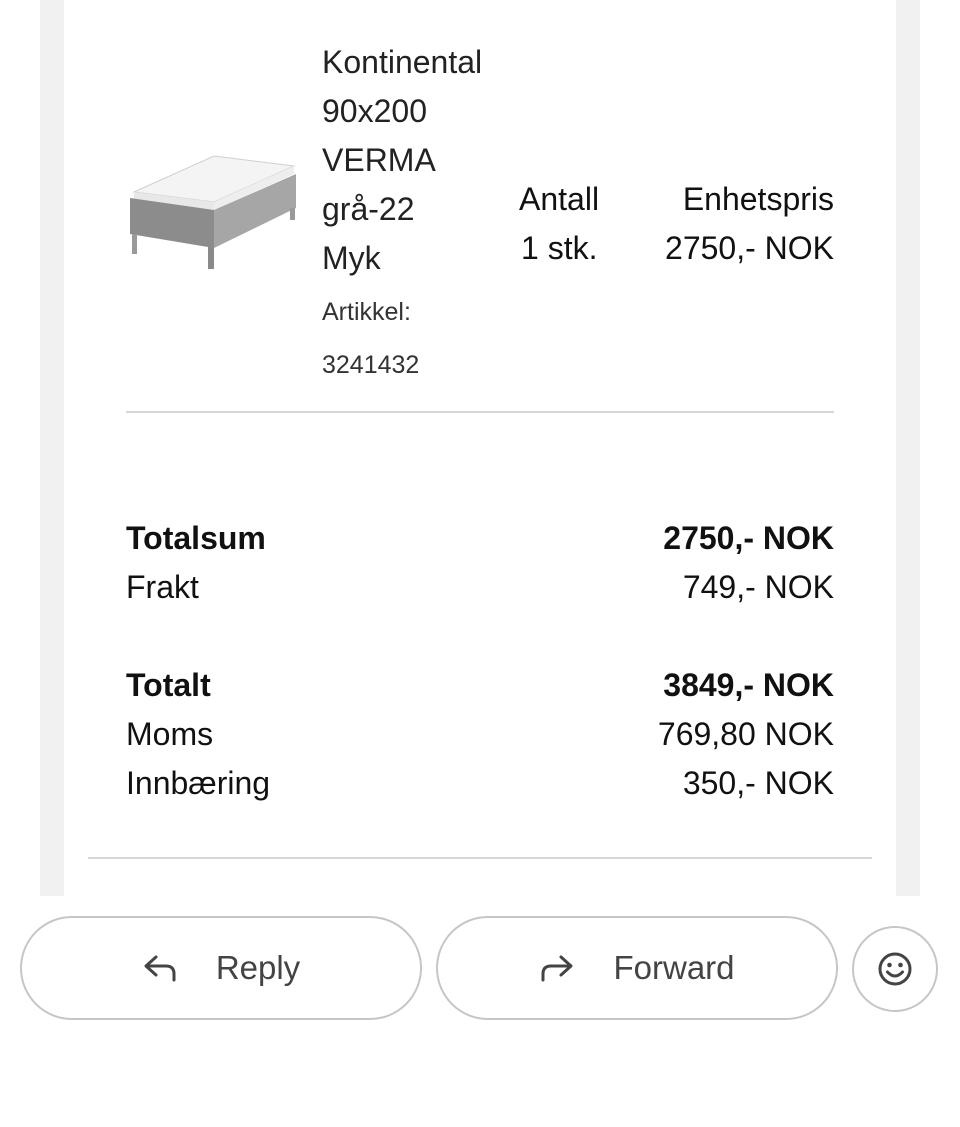 The height and width of the screenshot is (1127, 960). Describe the element at coordinates (370, 339) in the screenshot. I see `article-info: Artikkel: 3241432` at that location.